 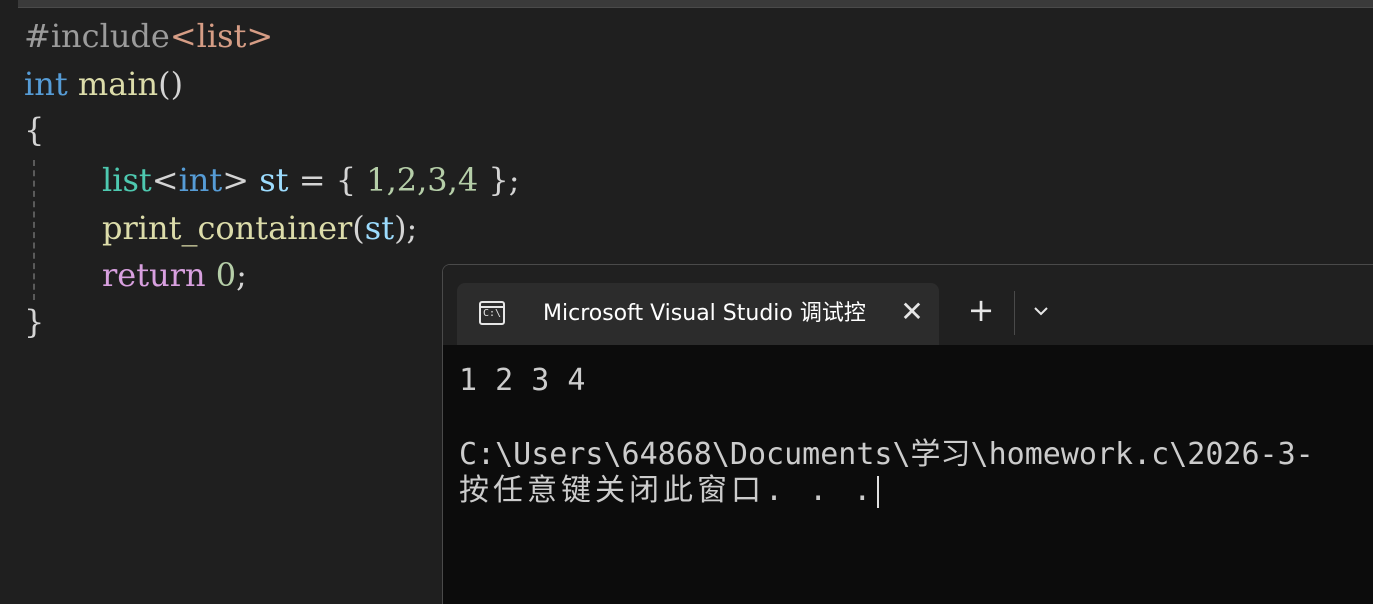 What do you see at coordinates (981, 310) in the screenshot?
I see `plus-icon: +` at bounding box center [981, 310].